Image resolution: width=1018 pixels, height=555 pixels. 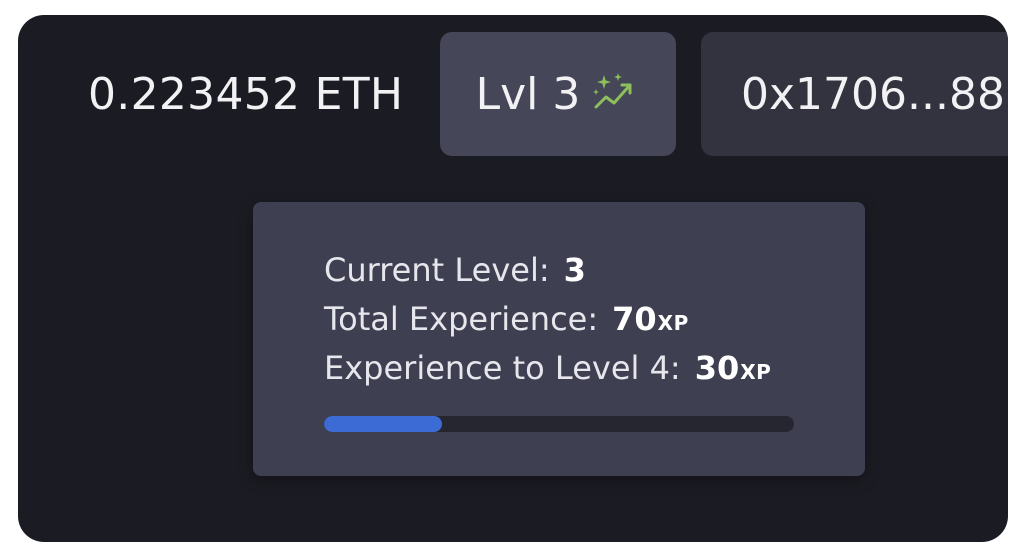 What do you see at coordinates (615, 94) in the screenshot?
I see `sparkle-trend-icon` at bounding box center [615, 94].